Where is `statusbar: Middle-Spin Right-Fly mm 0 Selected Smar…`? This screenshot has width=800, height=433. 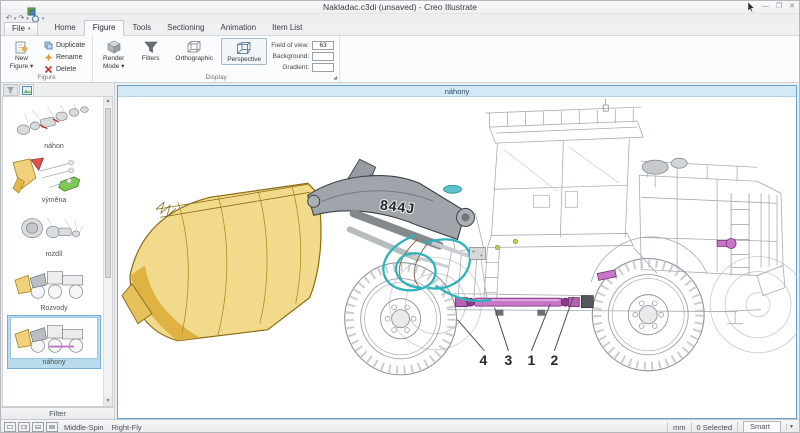 statusbar: Middle-Spin Right-Fly mm 0 Selected Smar… is located at coordinates (400, 425).